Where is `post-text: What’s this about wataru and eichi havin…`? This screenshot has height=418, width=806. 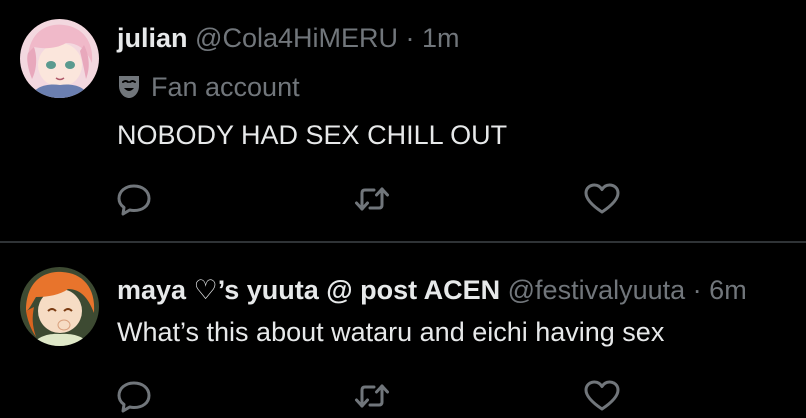
post-text: What’s this about wataru and eichi havin… is located at coordinates (391, 332).